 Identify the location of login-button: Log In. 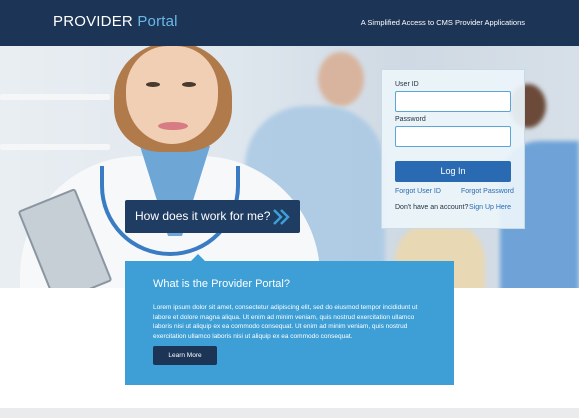
(453, 171).